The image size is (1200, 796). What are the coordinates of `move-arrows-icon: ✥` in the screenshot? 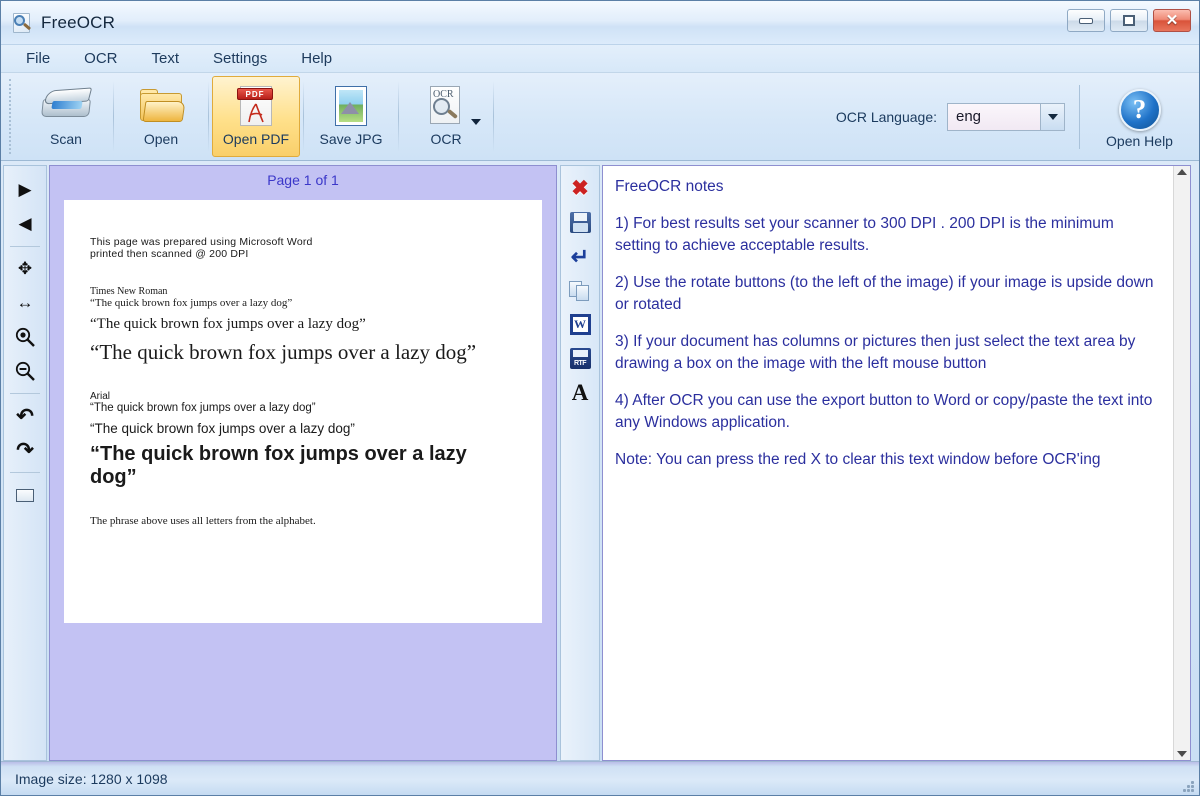 It's located at (25, 268).